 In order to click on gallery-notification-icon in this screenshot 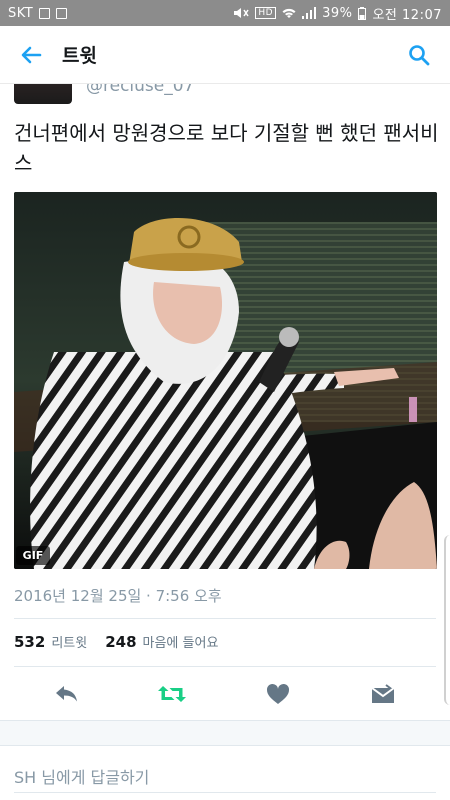, I will do `click(45, 13)`.